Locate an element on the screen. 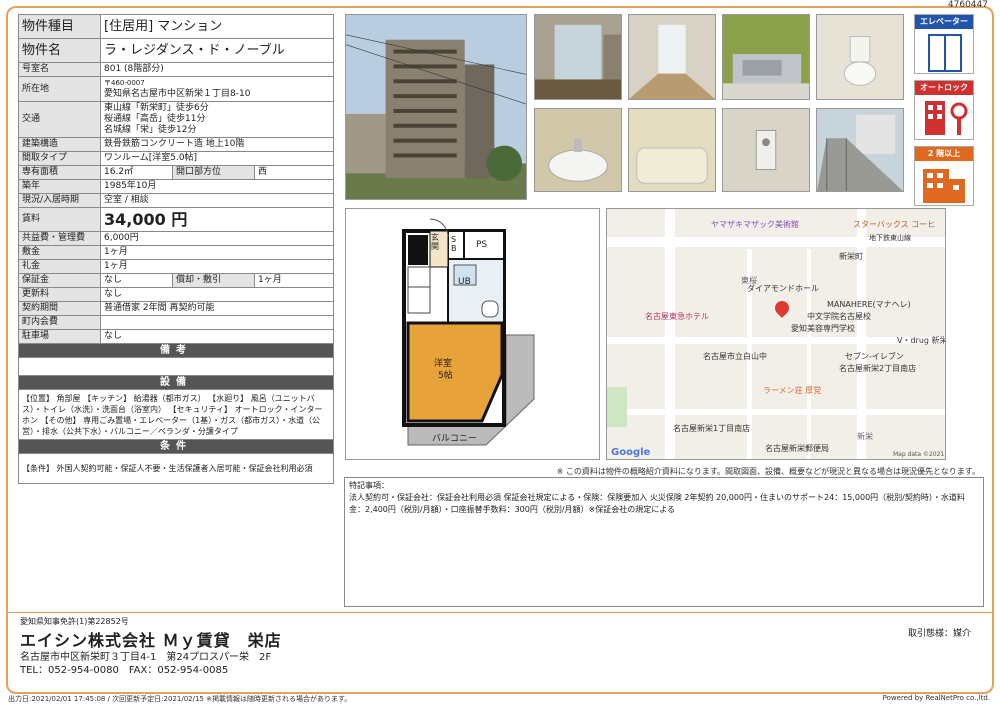 The height and width of the screenshot is (706, 1000). plan-genkan: 玄関 is located at coordinates (435, 242).